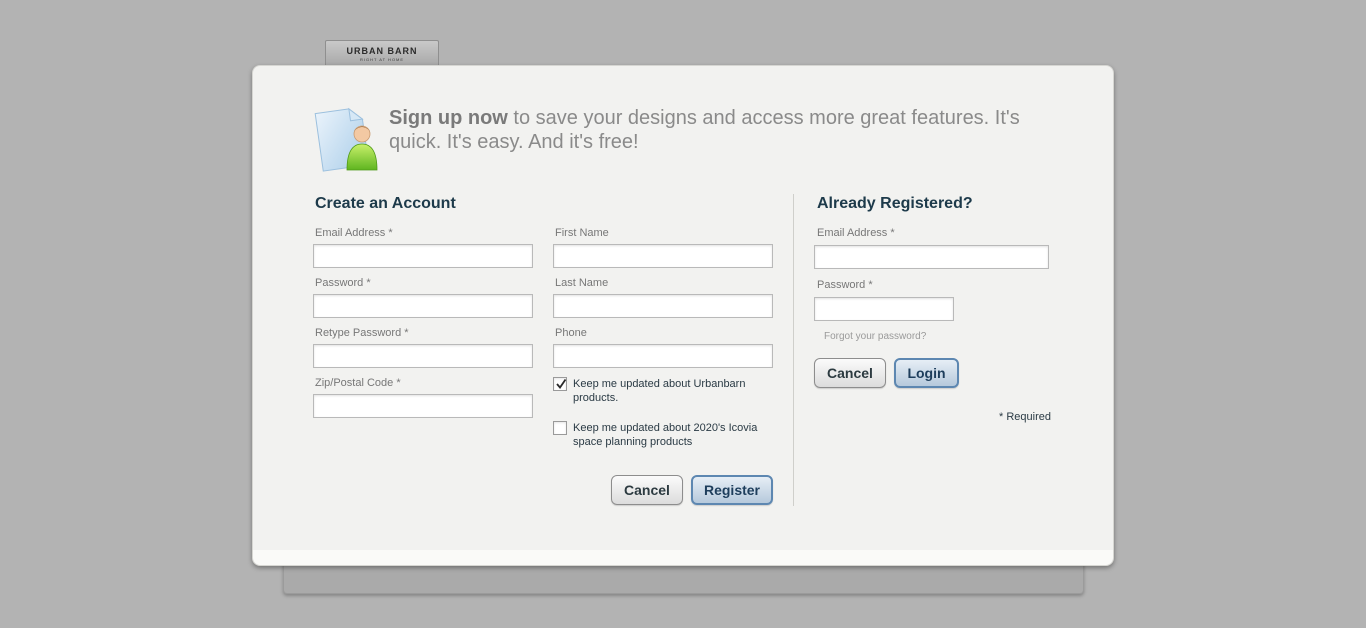 The height and width of the screenshot is (628, 1366). What do you see at coordinates (845, 285) in the screenshot?
I see `login-password-label: Password *` at bounding box center [845, 285].